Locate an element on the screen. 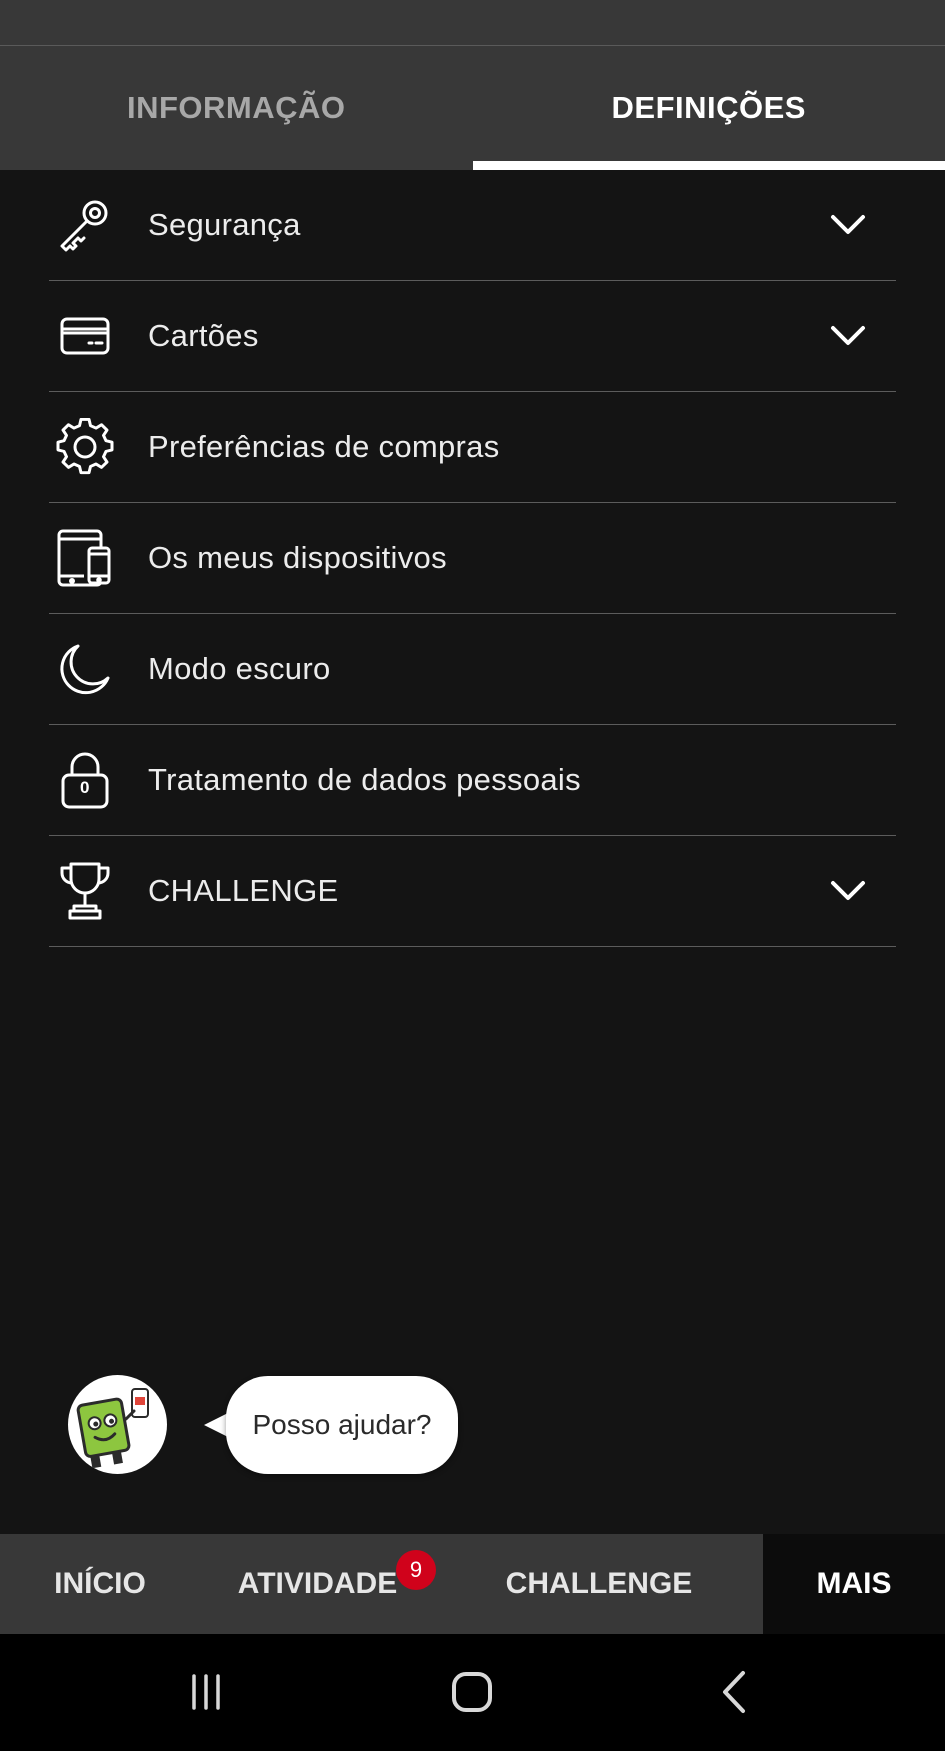 This screenshot has height=1751, width=945. nav-challenge: CHALLENGE is located at coordinates (599, 1584).